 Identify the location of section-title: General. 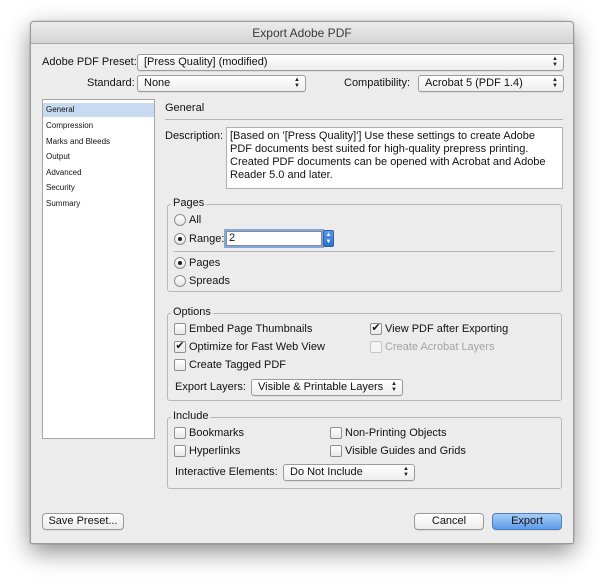
(185, 108).